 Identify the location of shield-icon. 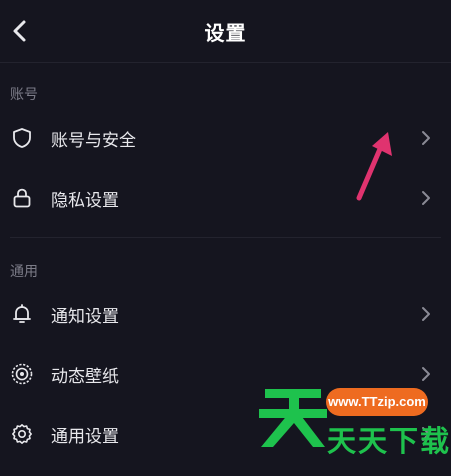
(22, 138).